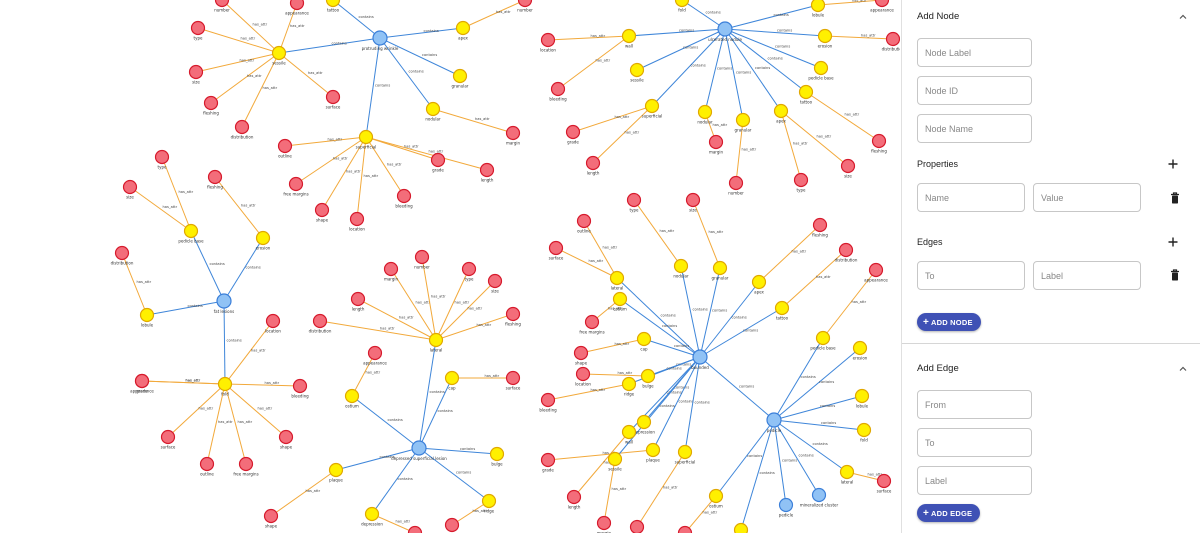 The image size is (1200, 533). I want to click on delete-property-icon, so click(1175, 198).